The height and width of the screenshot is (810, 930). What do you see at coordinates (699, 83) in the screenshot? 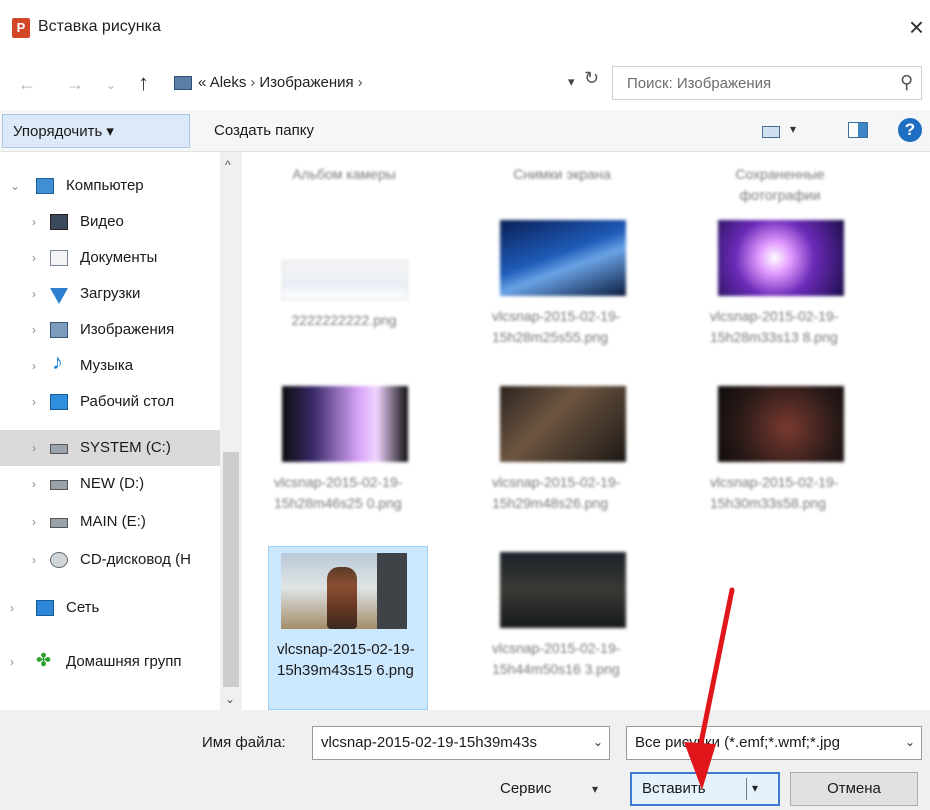
I see `search-placeholder: Поиск: Изображения` at bounding box center [699, 83].